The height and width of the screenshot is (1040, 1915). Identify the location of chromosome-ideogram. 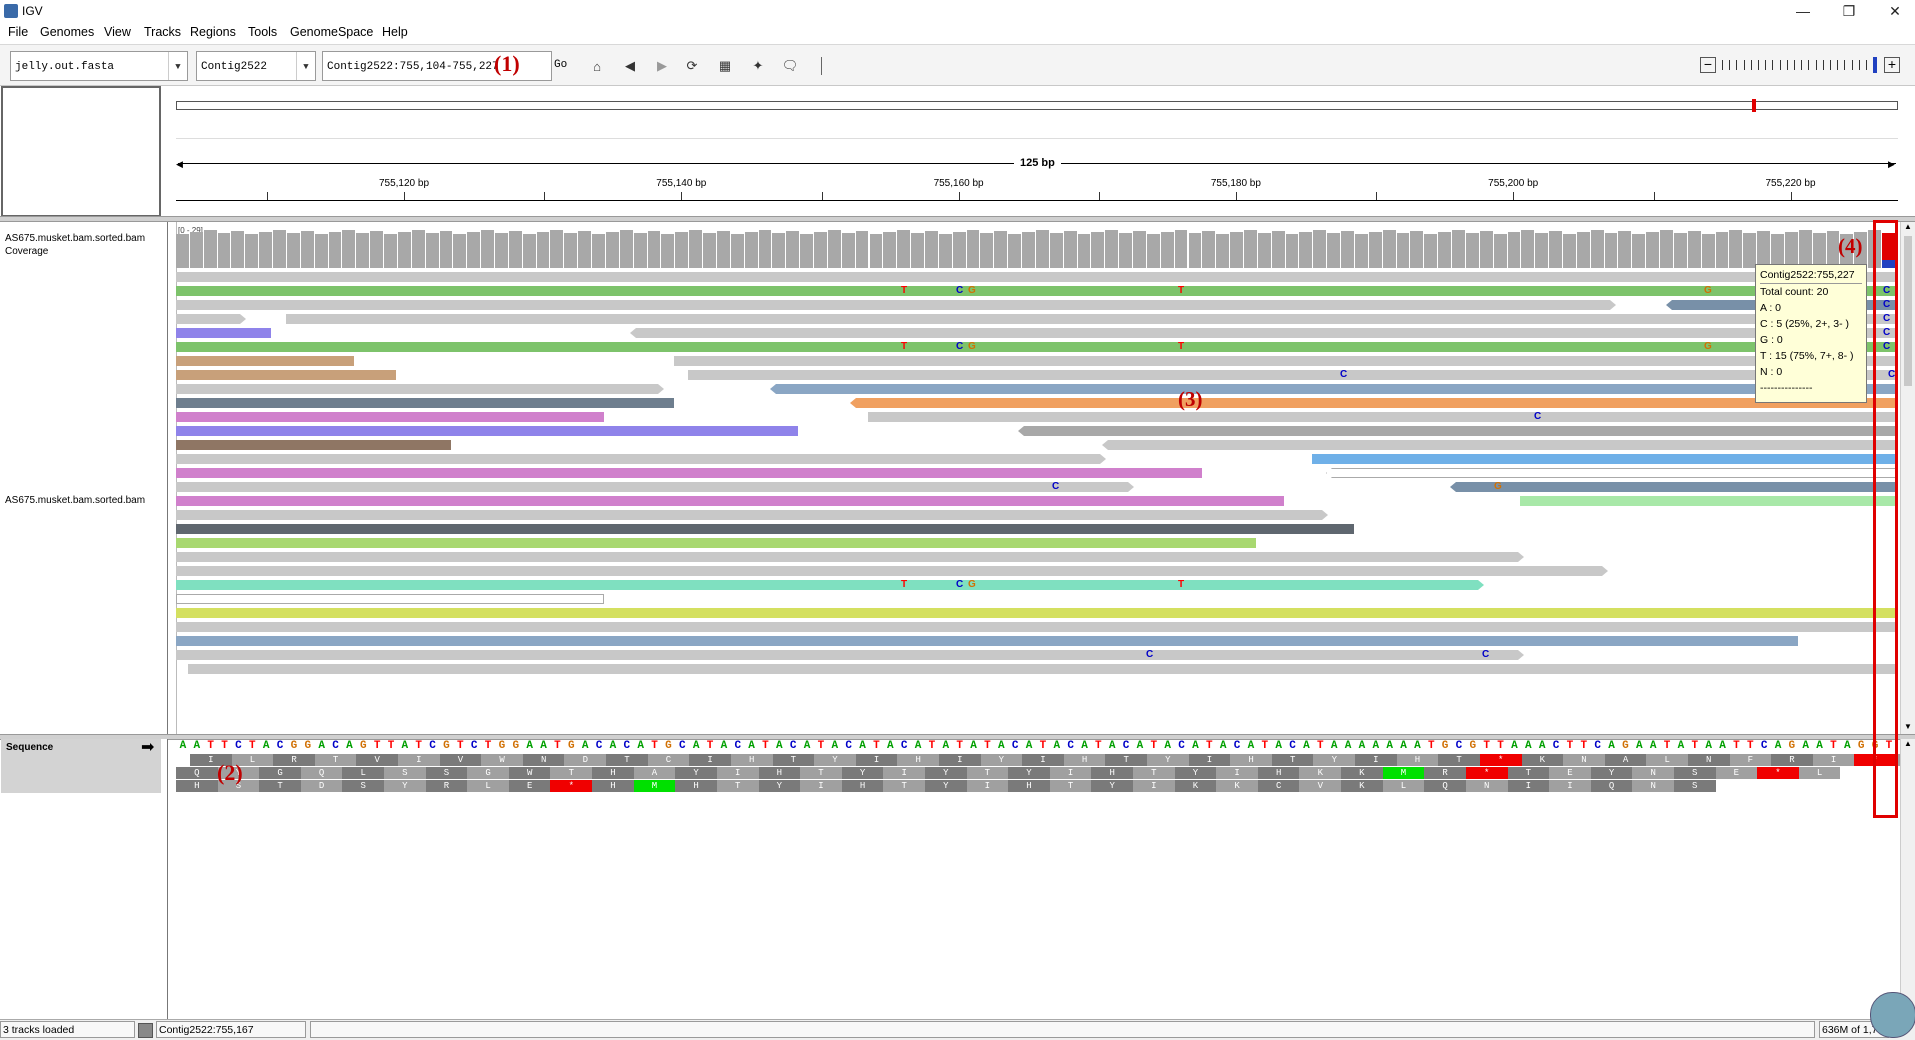
(1037, 105).